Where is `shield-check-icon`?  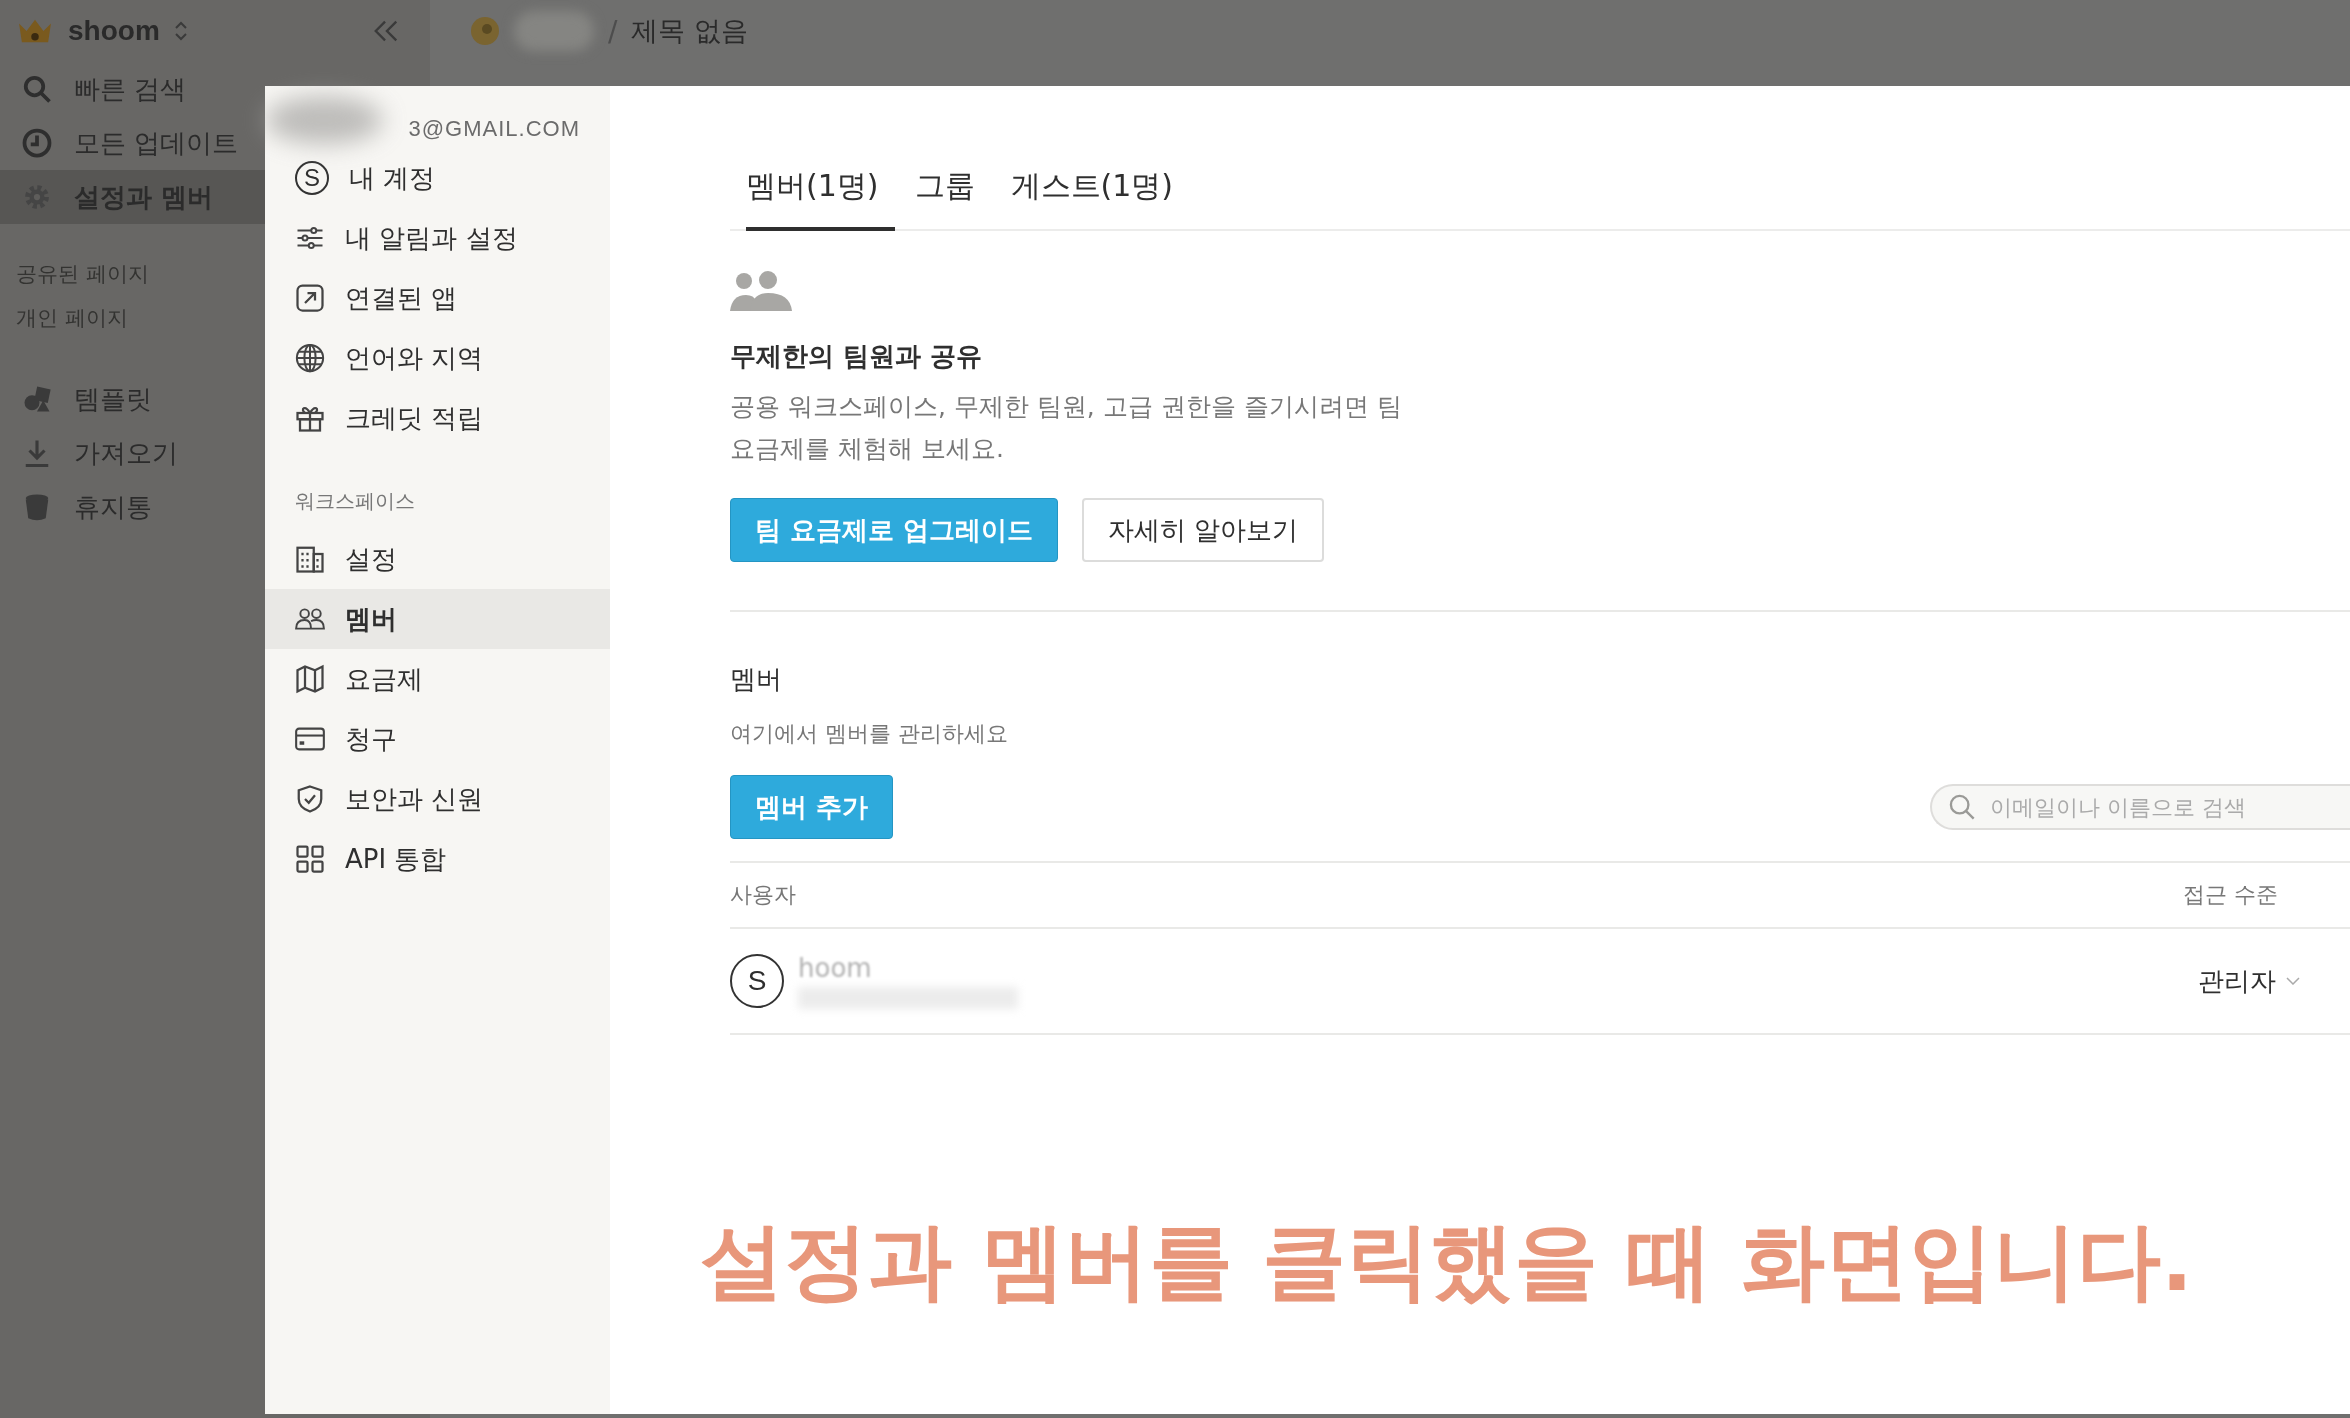 shield-check-icon is located at coordinates (310, 799).